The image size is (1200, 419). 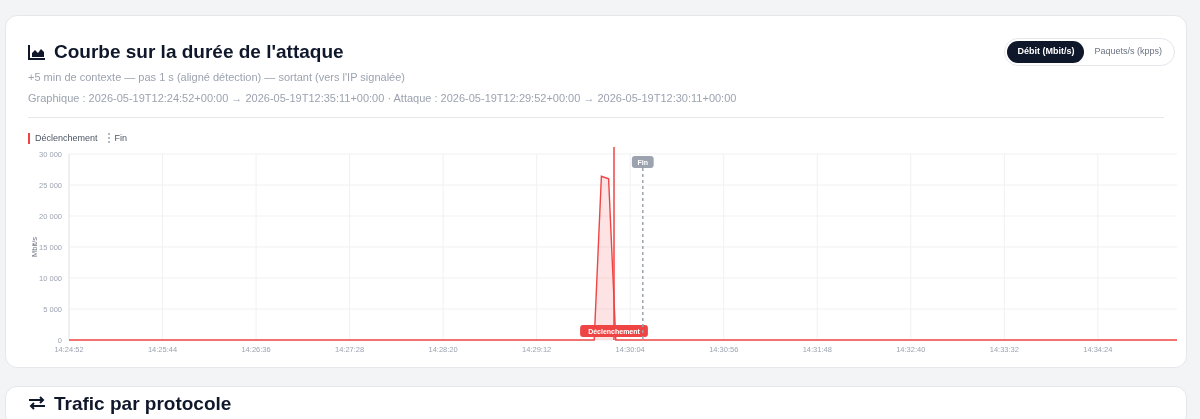 What do you see at coordinates (199, 52) in the screenshot?
I see `card-title: Courbe sur la durée de l'attaque` at bounding box center [199, 52].